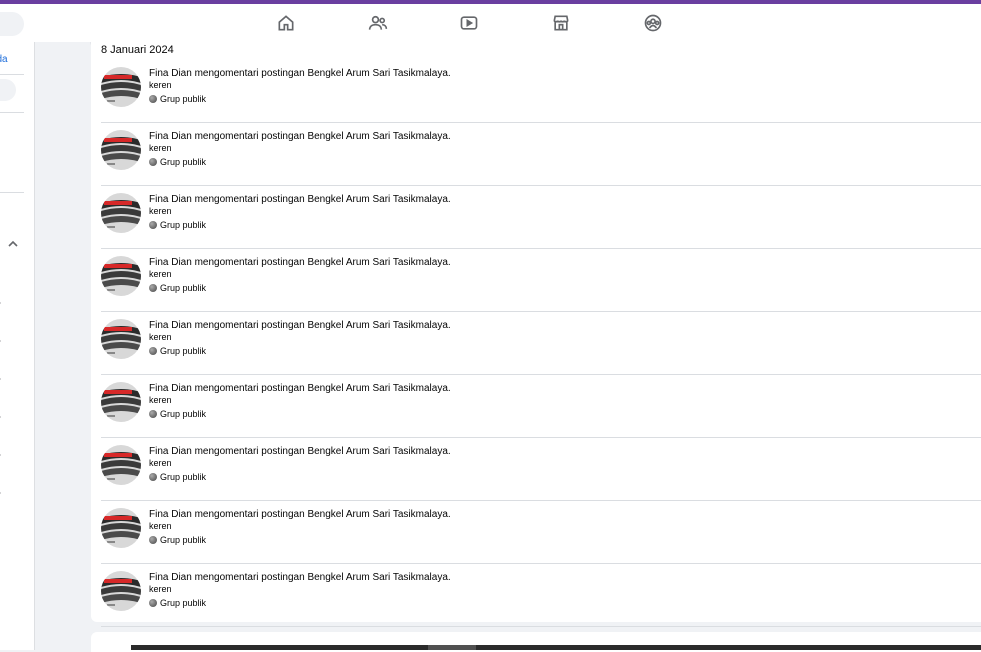 The width and height of the screenshot is (981, 652). I want to click on video-icon, so click(469, 23).